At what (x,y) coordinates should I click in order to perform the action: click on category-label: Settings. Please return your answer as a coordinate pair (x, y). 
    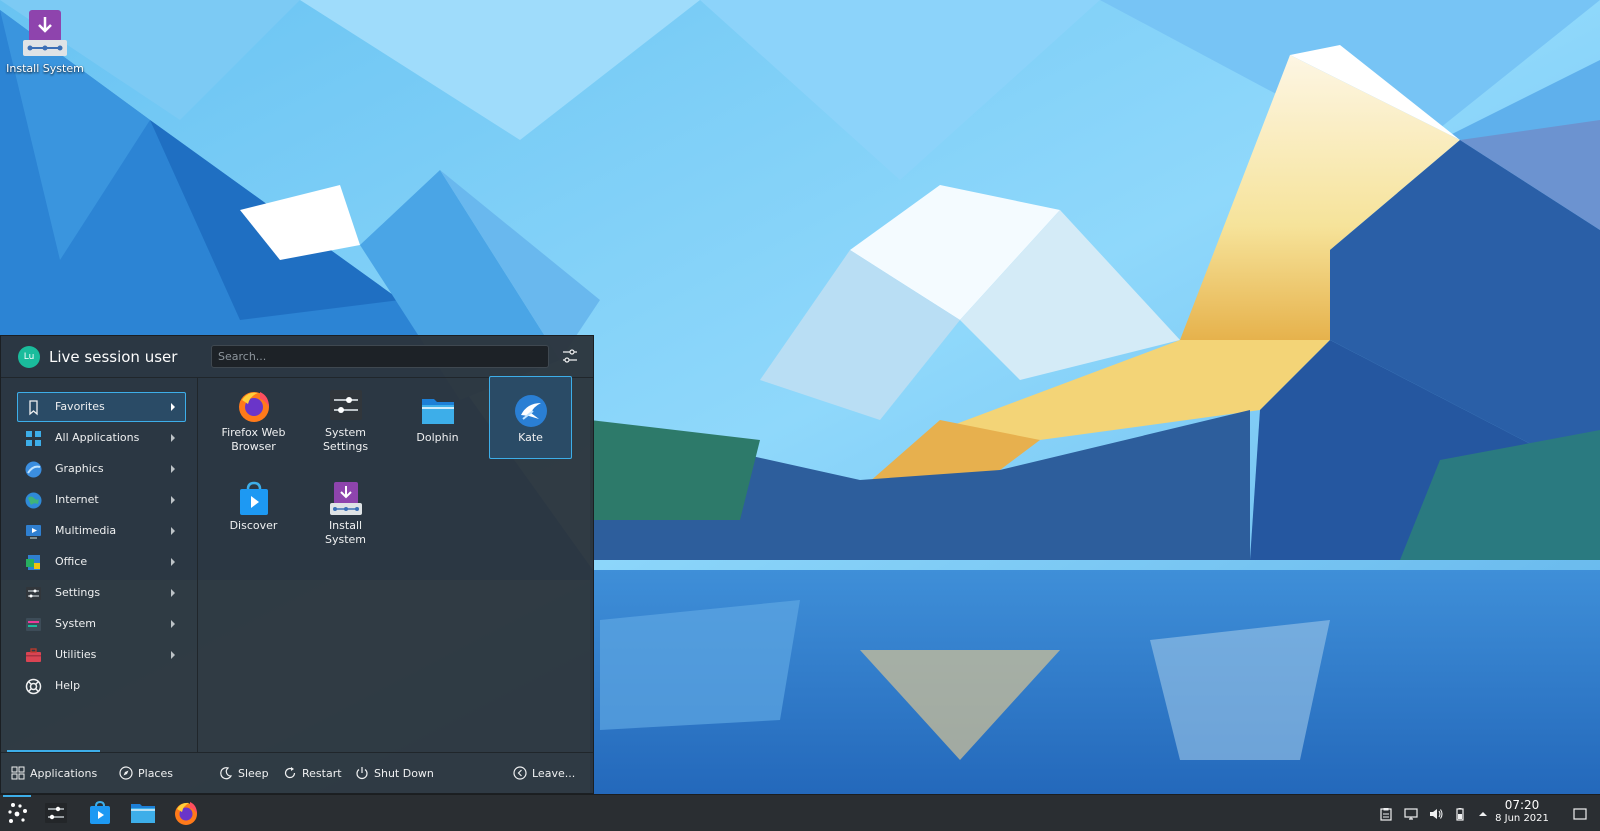
    Looking at the image, I should click on (78, 592).